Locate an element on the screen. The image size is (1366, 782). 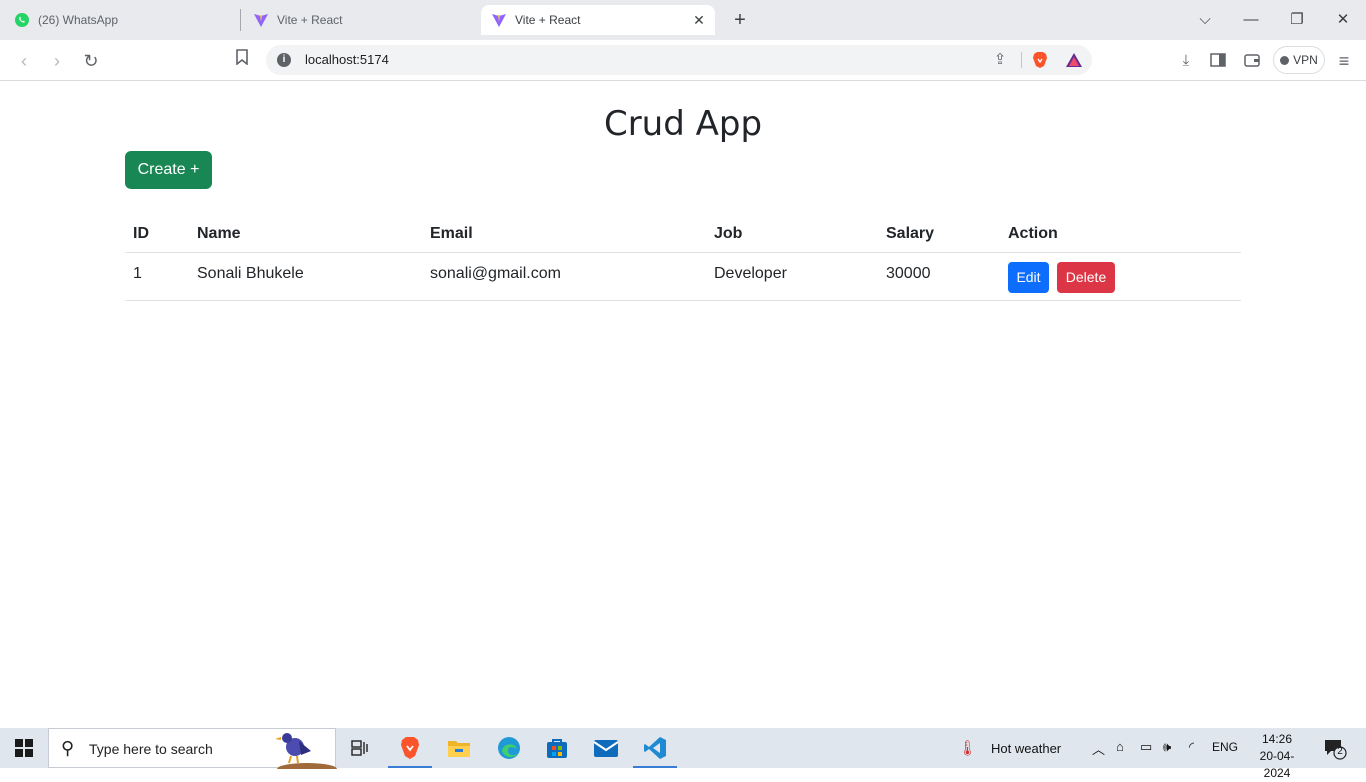
vpn-button: VPN is located at coordinates (1299, 60).